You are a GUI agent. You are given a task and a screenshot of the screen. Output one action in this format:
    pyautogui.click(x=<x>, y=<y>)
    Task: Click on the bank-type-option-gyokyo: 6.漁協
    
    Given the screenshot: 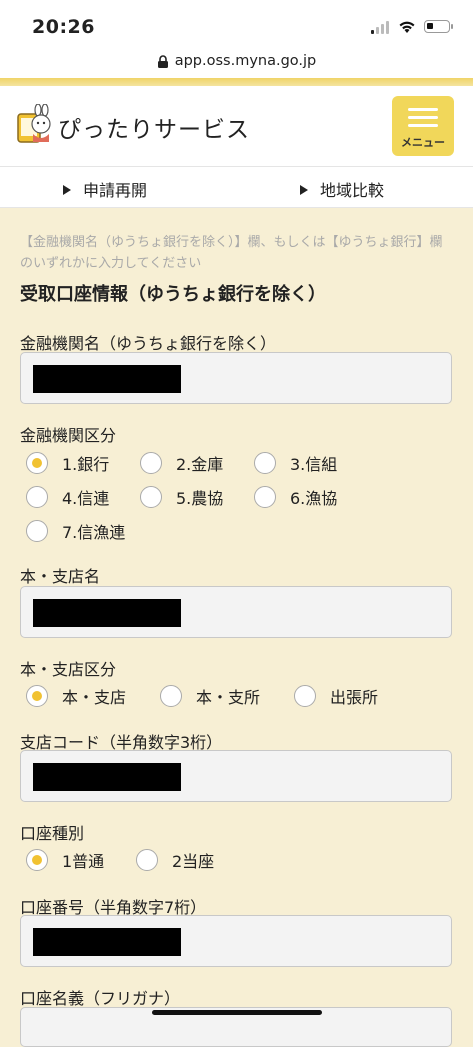 What is the action you would take?
    pyautogui.click(x=295, y=497)
    